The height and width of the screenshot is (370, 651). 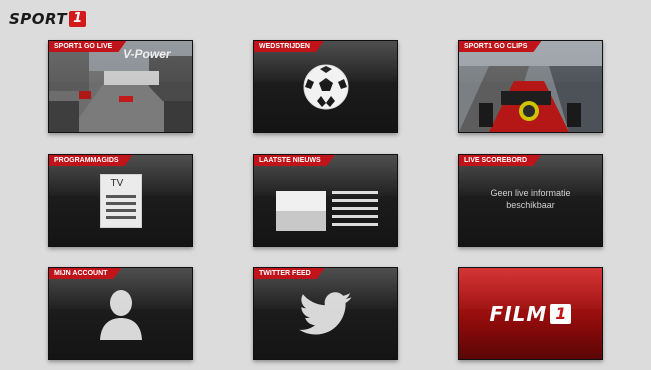 What do you see at coordinates (289, 46) in the screenshot?
I see `tile-label: WEDSTRIJDEN` at bounding box center [289, 46].